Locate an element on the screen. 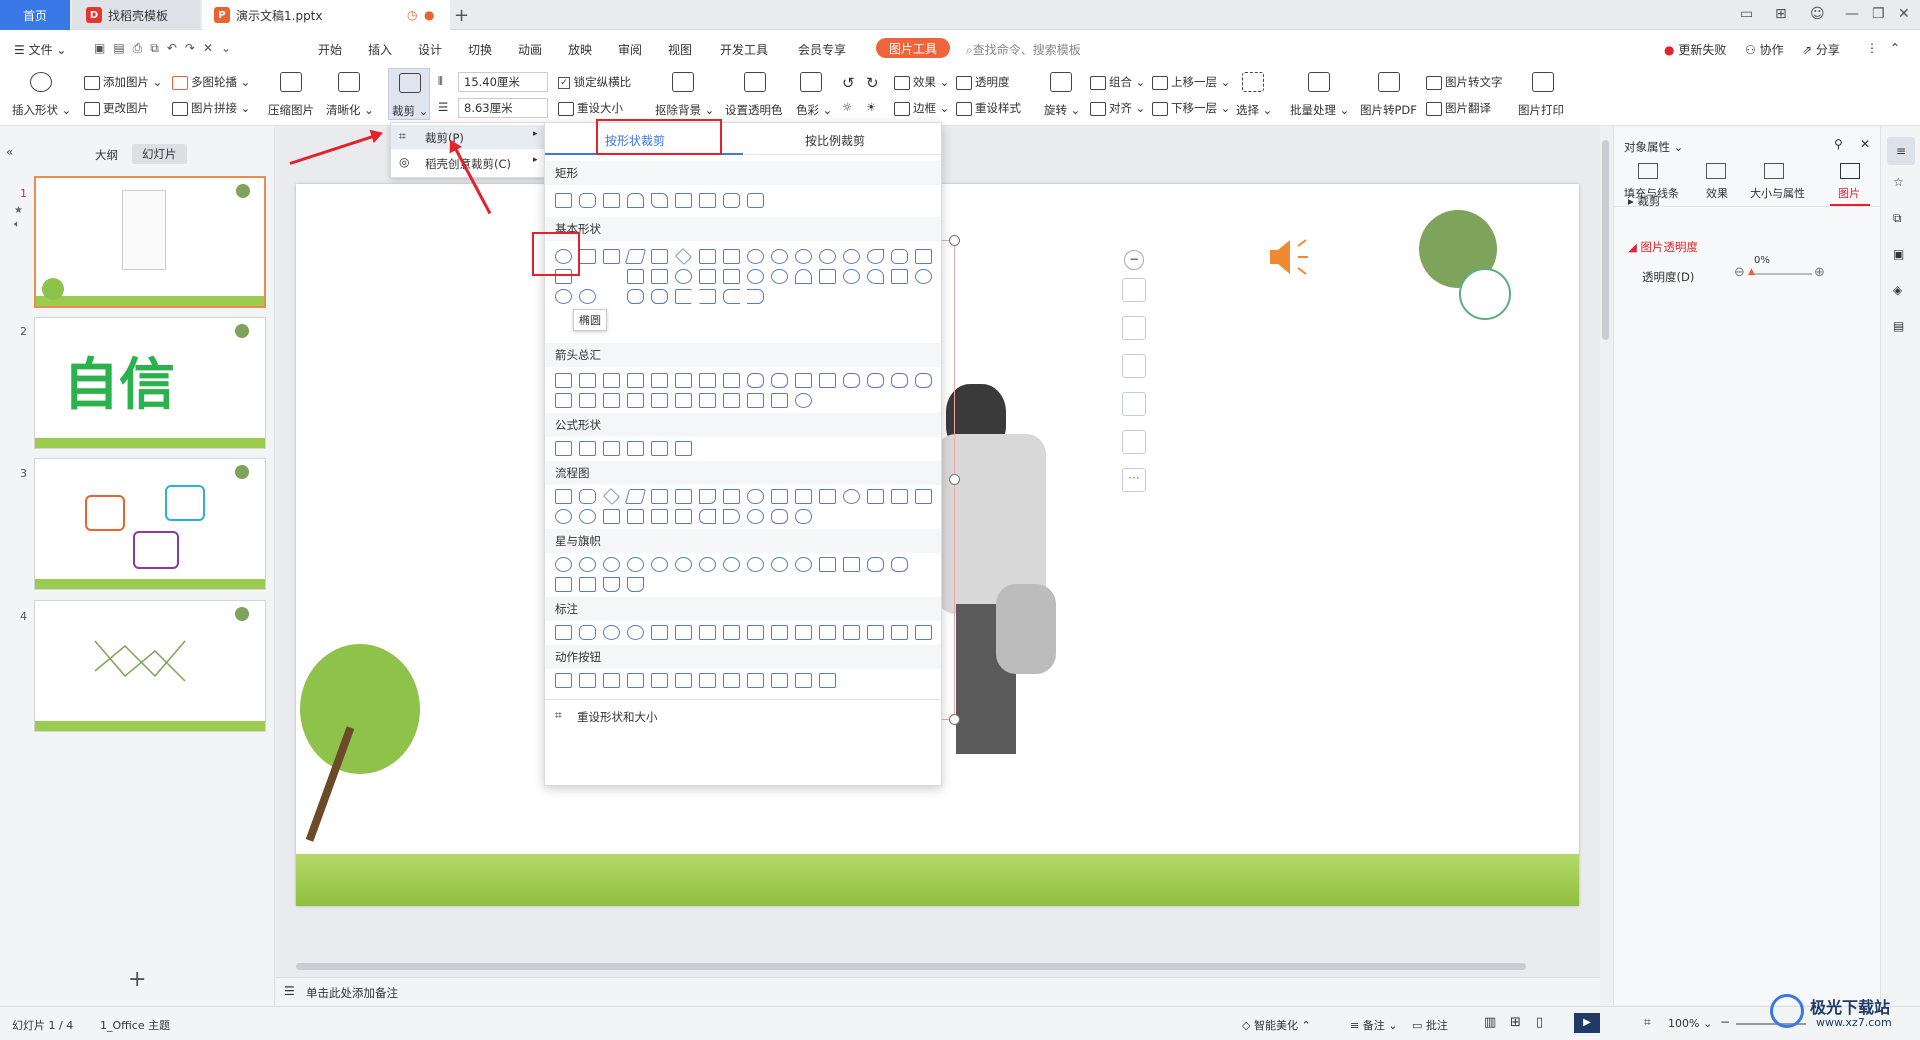 This screenshot has width=1920, height=1040. bring-forward-button: 上移一层 ⌄ is located at coordinates (1191, 82).